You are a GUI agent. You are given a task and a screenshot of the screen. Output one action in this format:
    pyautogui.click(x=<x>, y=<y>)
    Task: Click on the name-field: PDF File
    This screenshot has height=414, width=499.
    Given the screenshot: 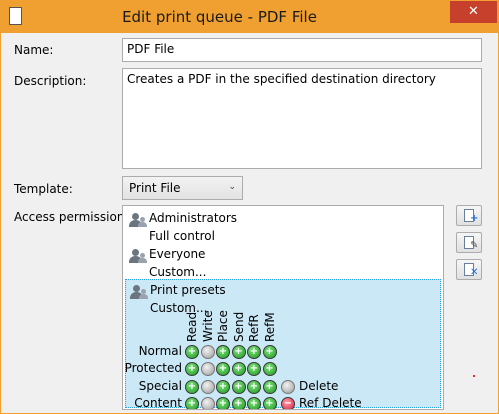 What is the action you would take?
    pyautogui.click(x=302, y=50)
    